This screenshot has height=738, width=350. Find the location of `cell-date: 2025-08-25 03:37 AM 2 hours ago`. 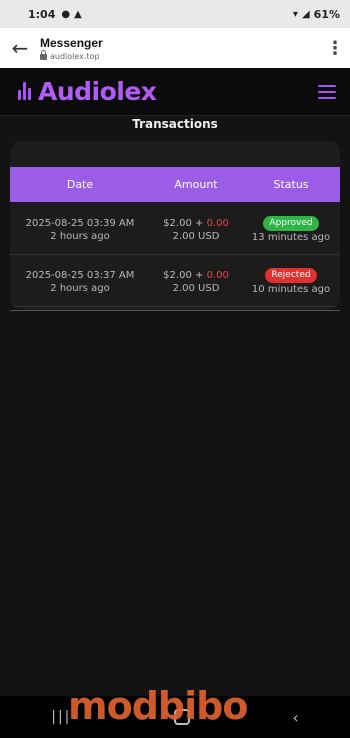

cell-date: 2025-08-25 03:37 AM 2 hours ago is located at coordinates (80, 282).